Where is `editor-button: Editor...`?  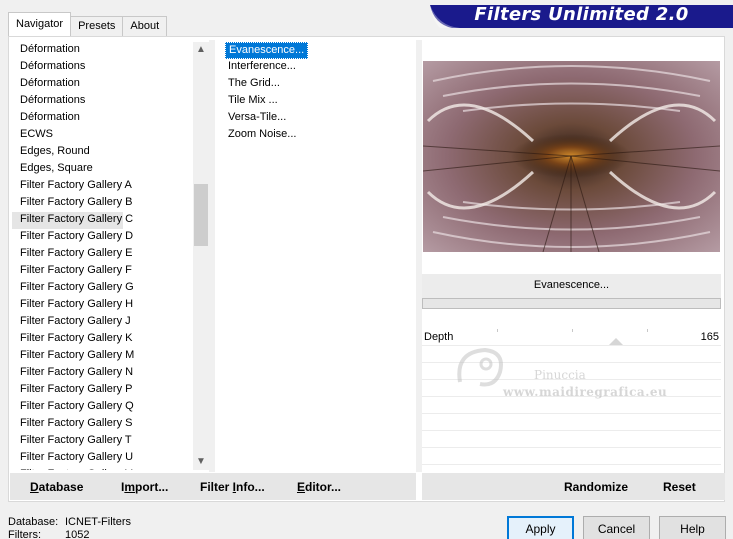
editor-button: Editor... is located at coordinates (319, 487).